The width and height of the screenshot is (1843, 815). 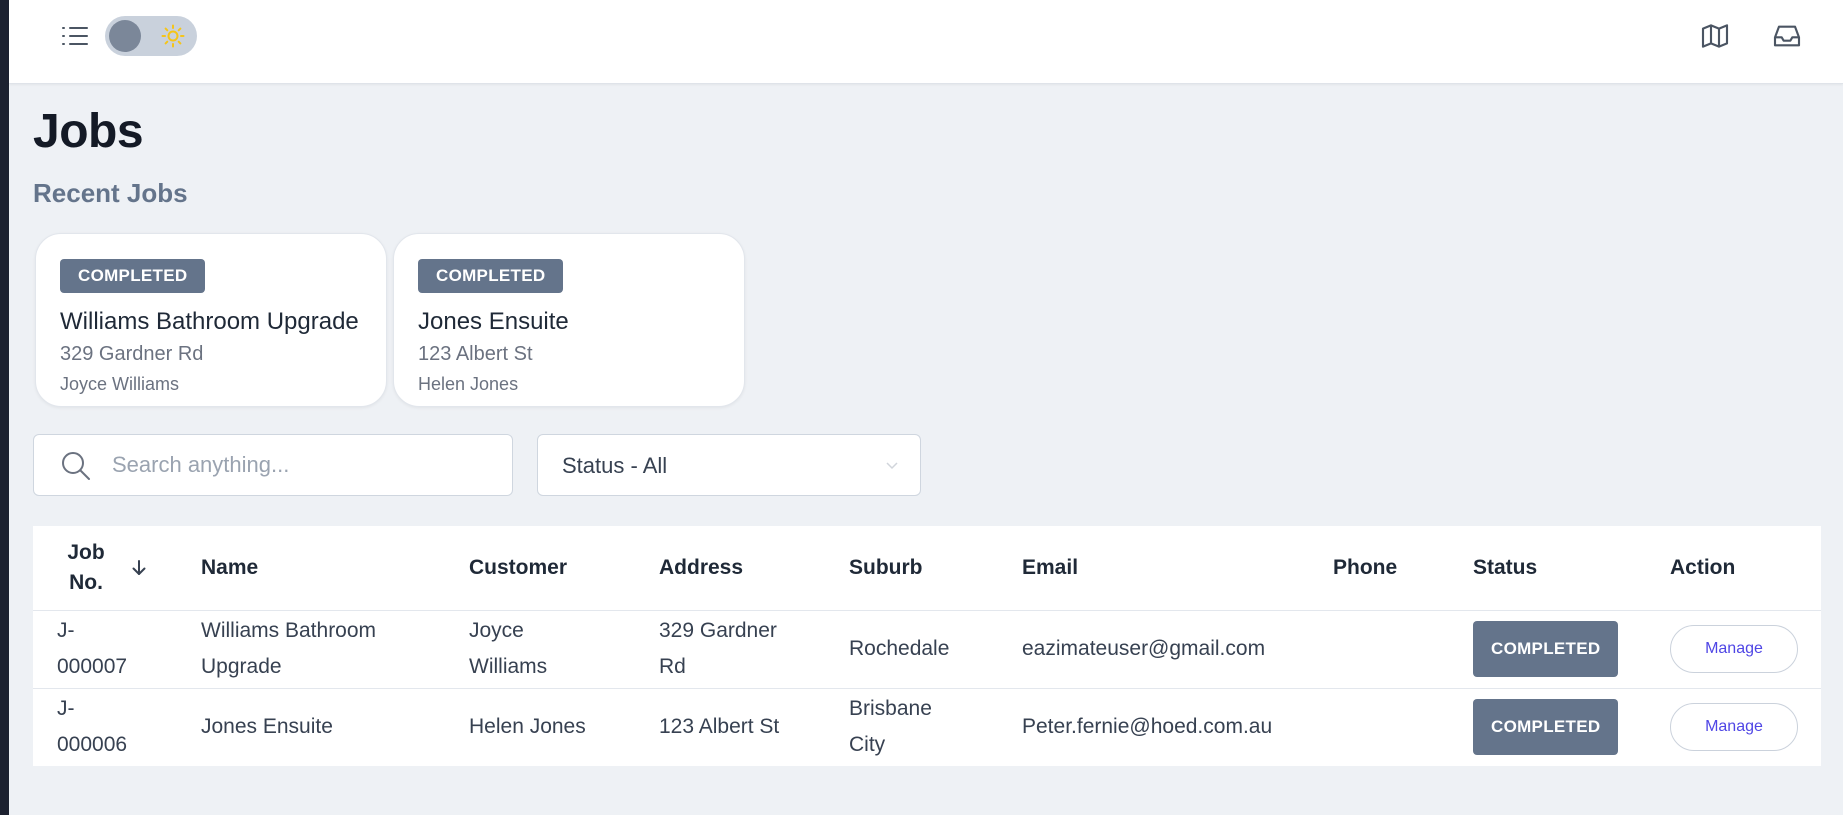 What do you see at coordinates (1571, 568) in the screenshot?
I see `column-header-status: Status` at bounding box center [1571, 568].